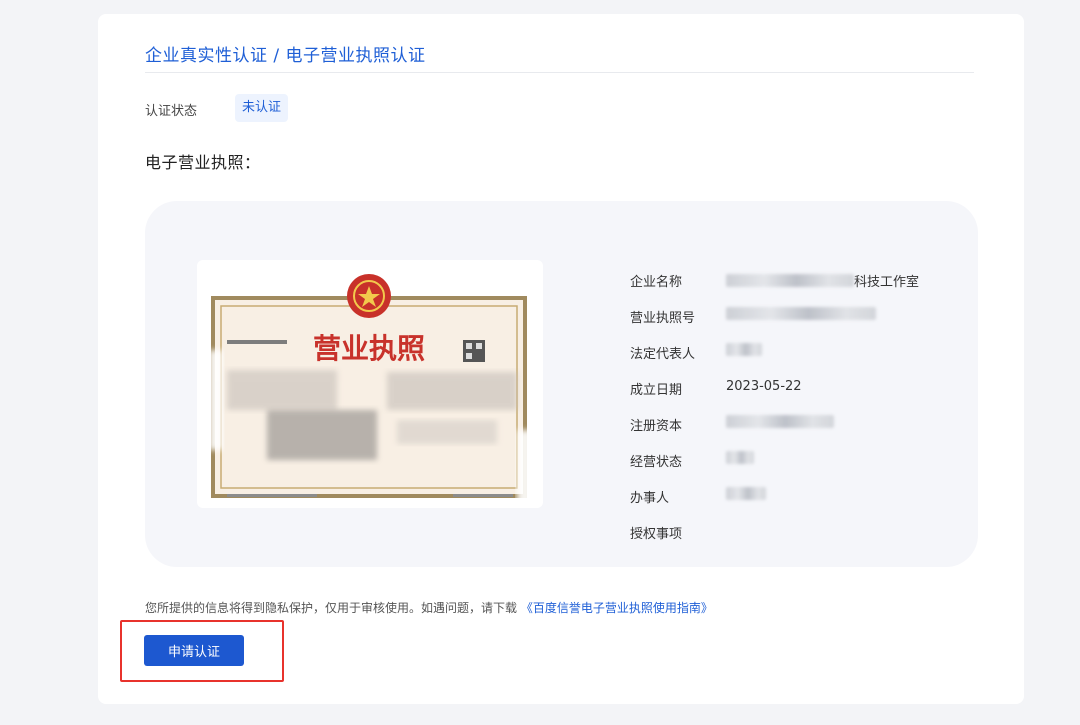 The height and width of the screenshot is (725, 1080). Describe the element at coordinates (764, 386) in the screenshot. I see `field-value: 2023-05-22` at that location.